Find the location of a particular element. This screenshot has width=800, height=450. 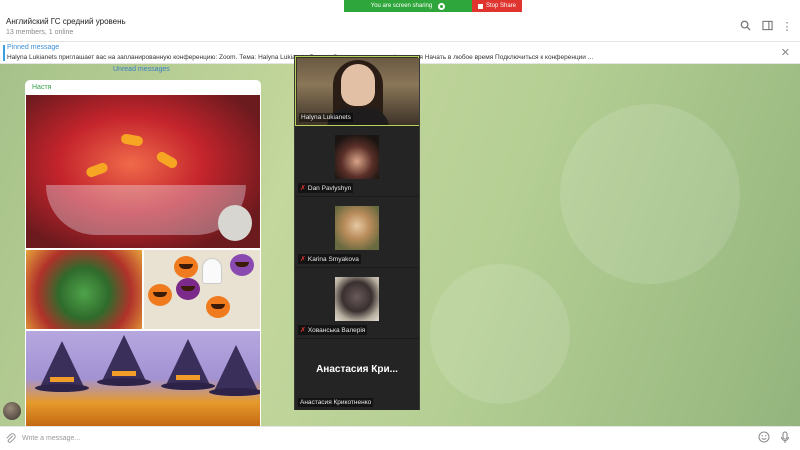

stop-icon is located at coordinates (480, 6).